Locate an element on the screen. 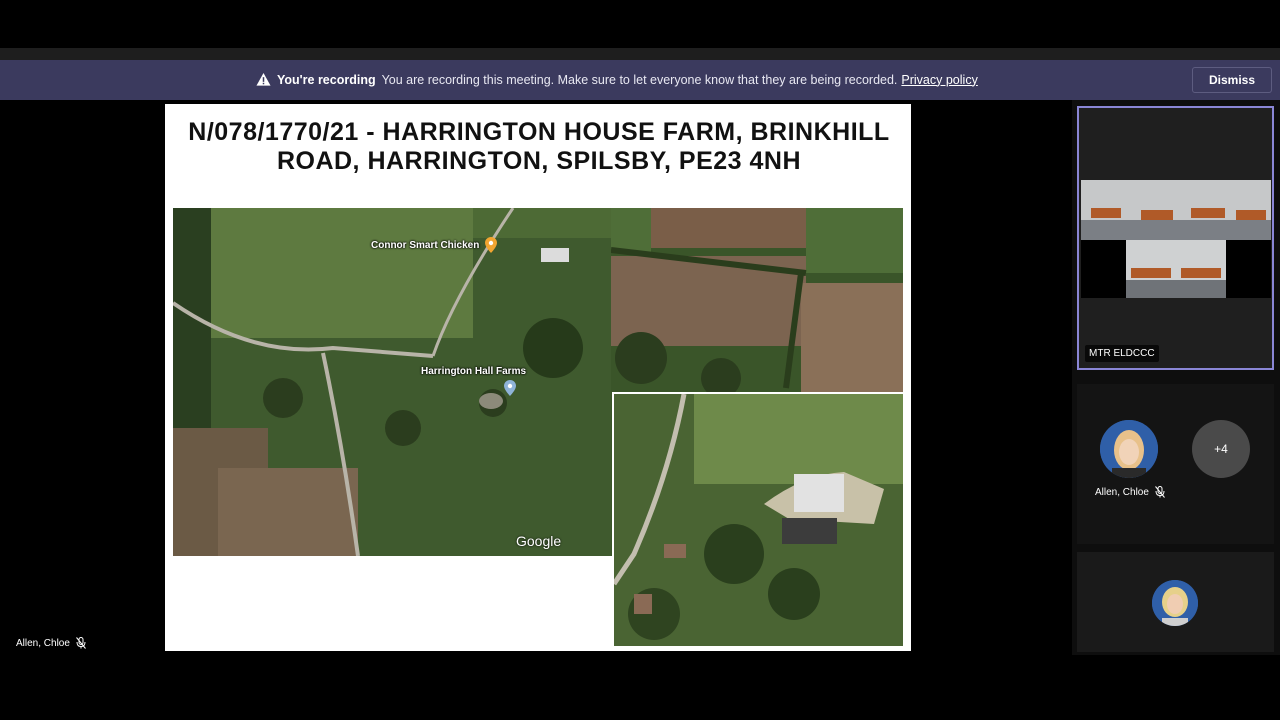  more-participants-button: +4 is located at coordinates (1221, 449).